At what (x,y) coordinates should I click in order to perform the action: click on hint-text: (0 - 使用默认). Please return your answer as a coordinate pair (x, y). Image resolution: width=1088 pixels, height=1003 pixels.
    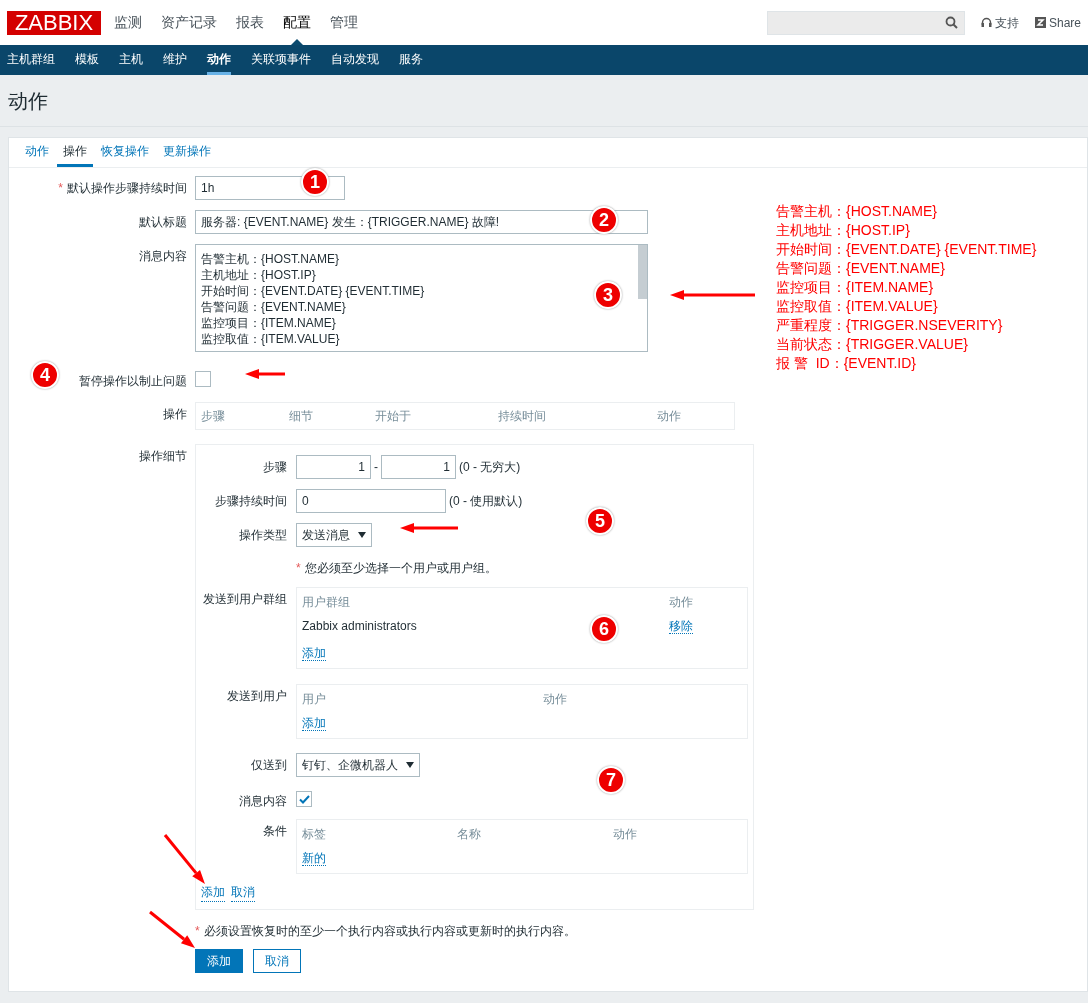
    Looking at the image, I should click on (486, 501).